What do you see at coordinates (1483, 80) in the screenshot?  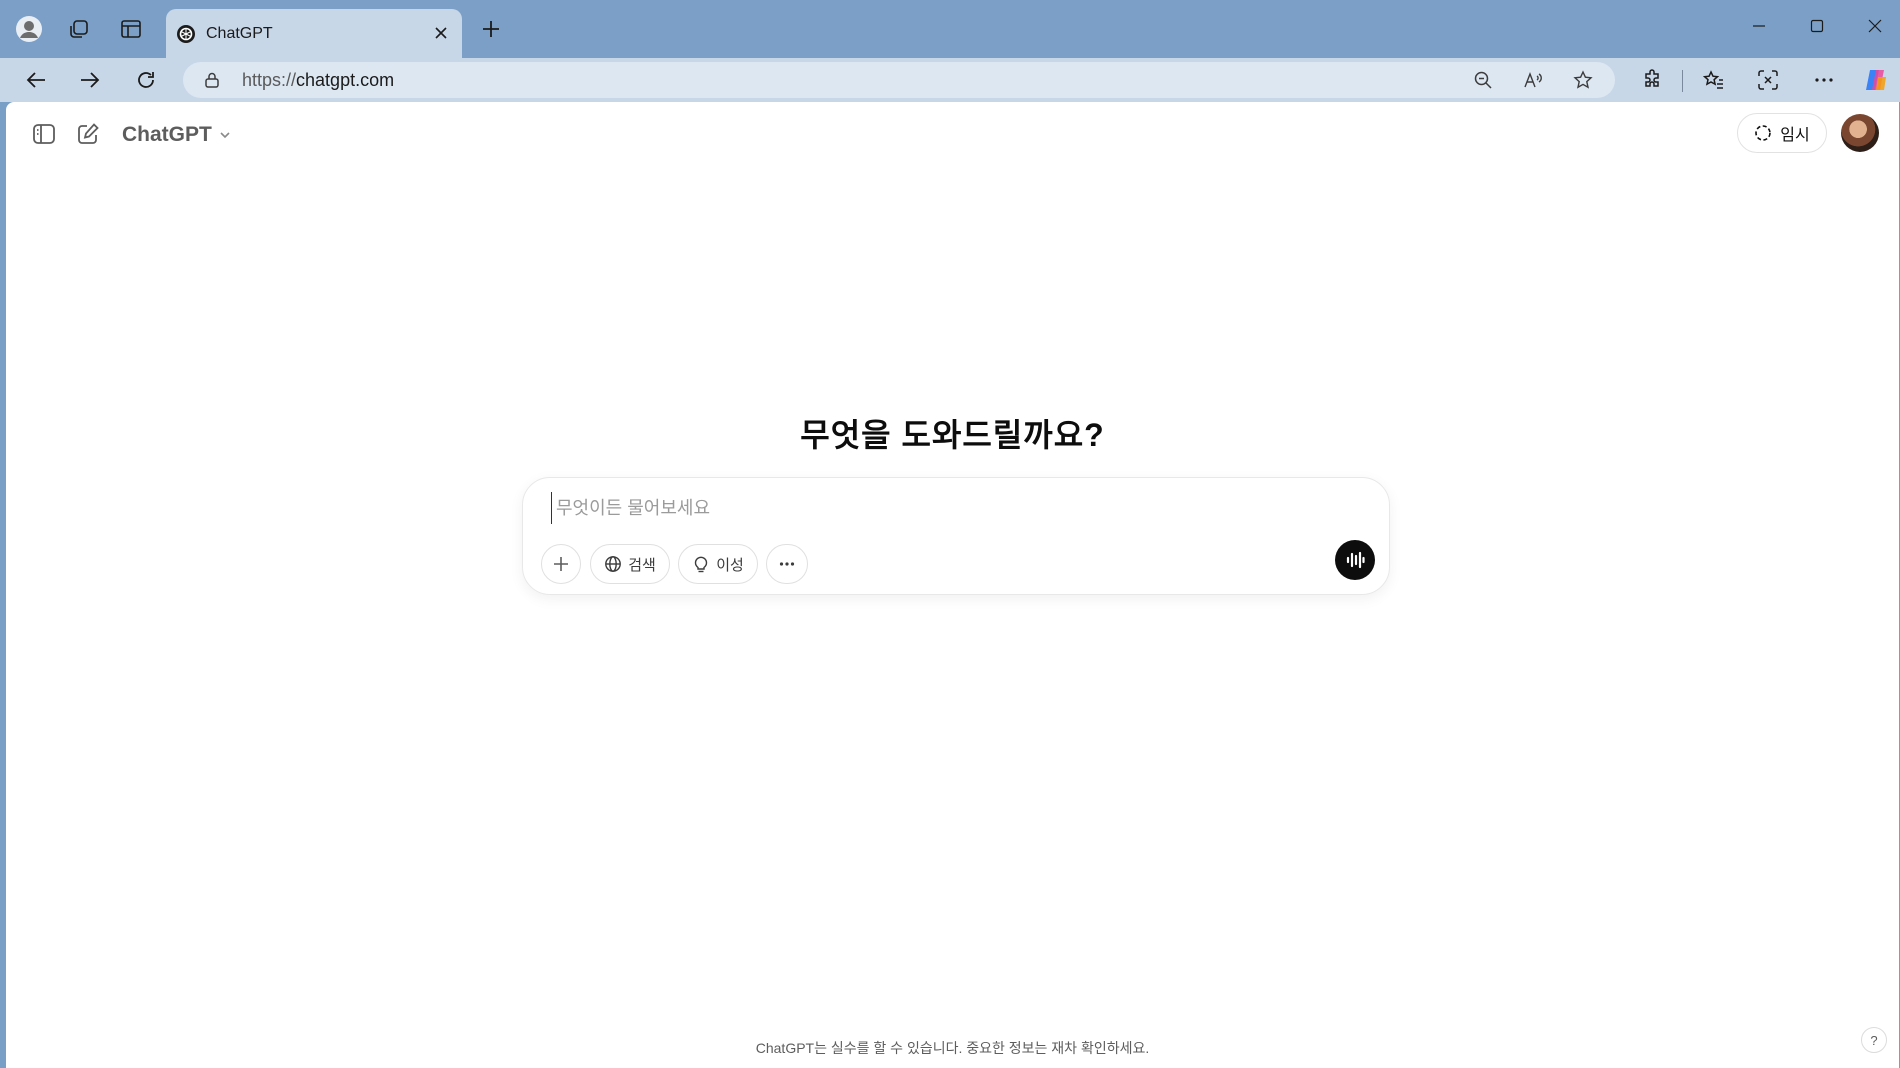 I see `zoom-out-icon` at bounding box center [1483, 80].